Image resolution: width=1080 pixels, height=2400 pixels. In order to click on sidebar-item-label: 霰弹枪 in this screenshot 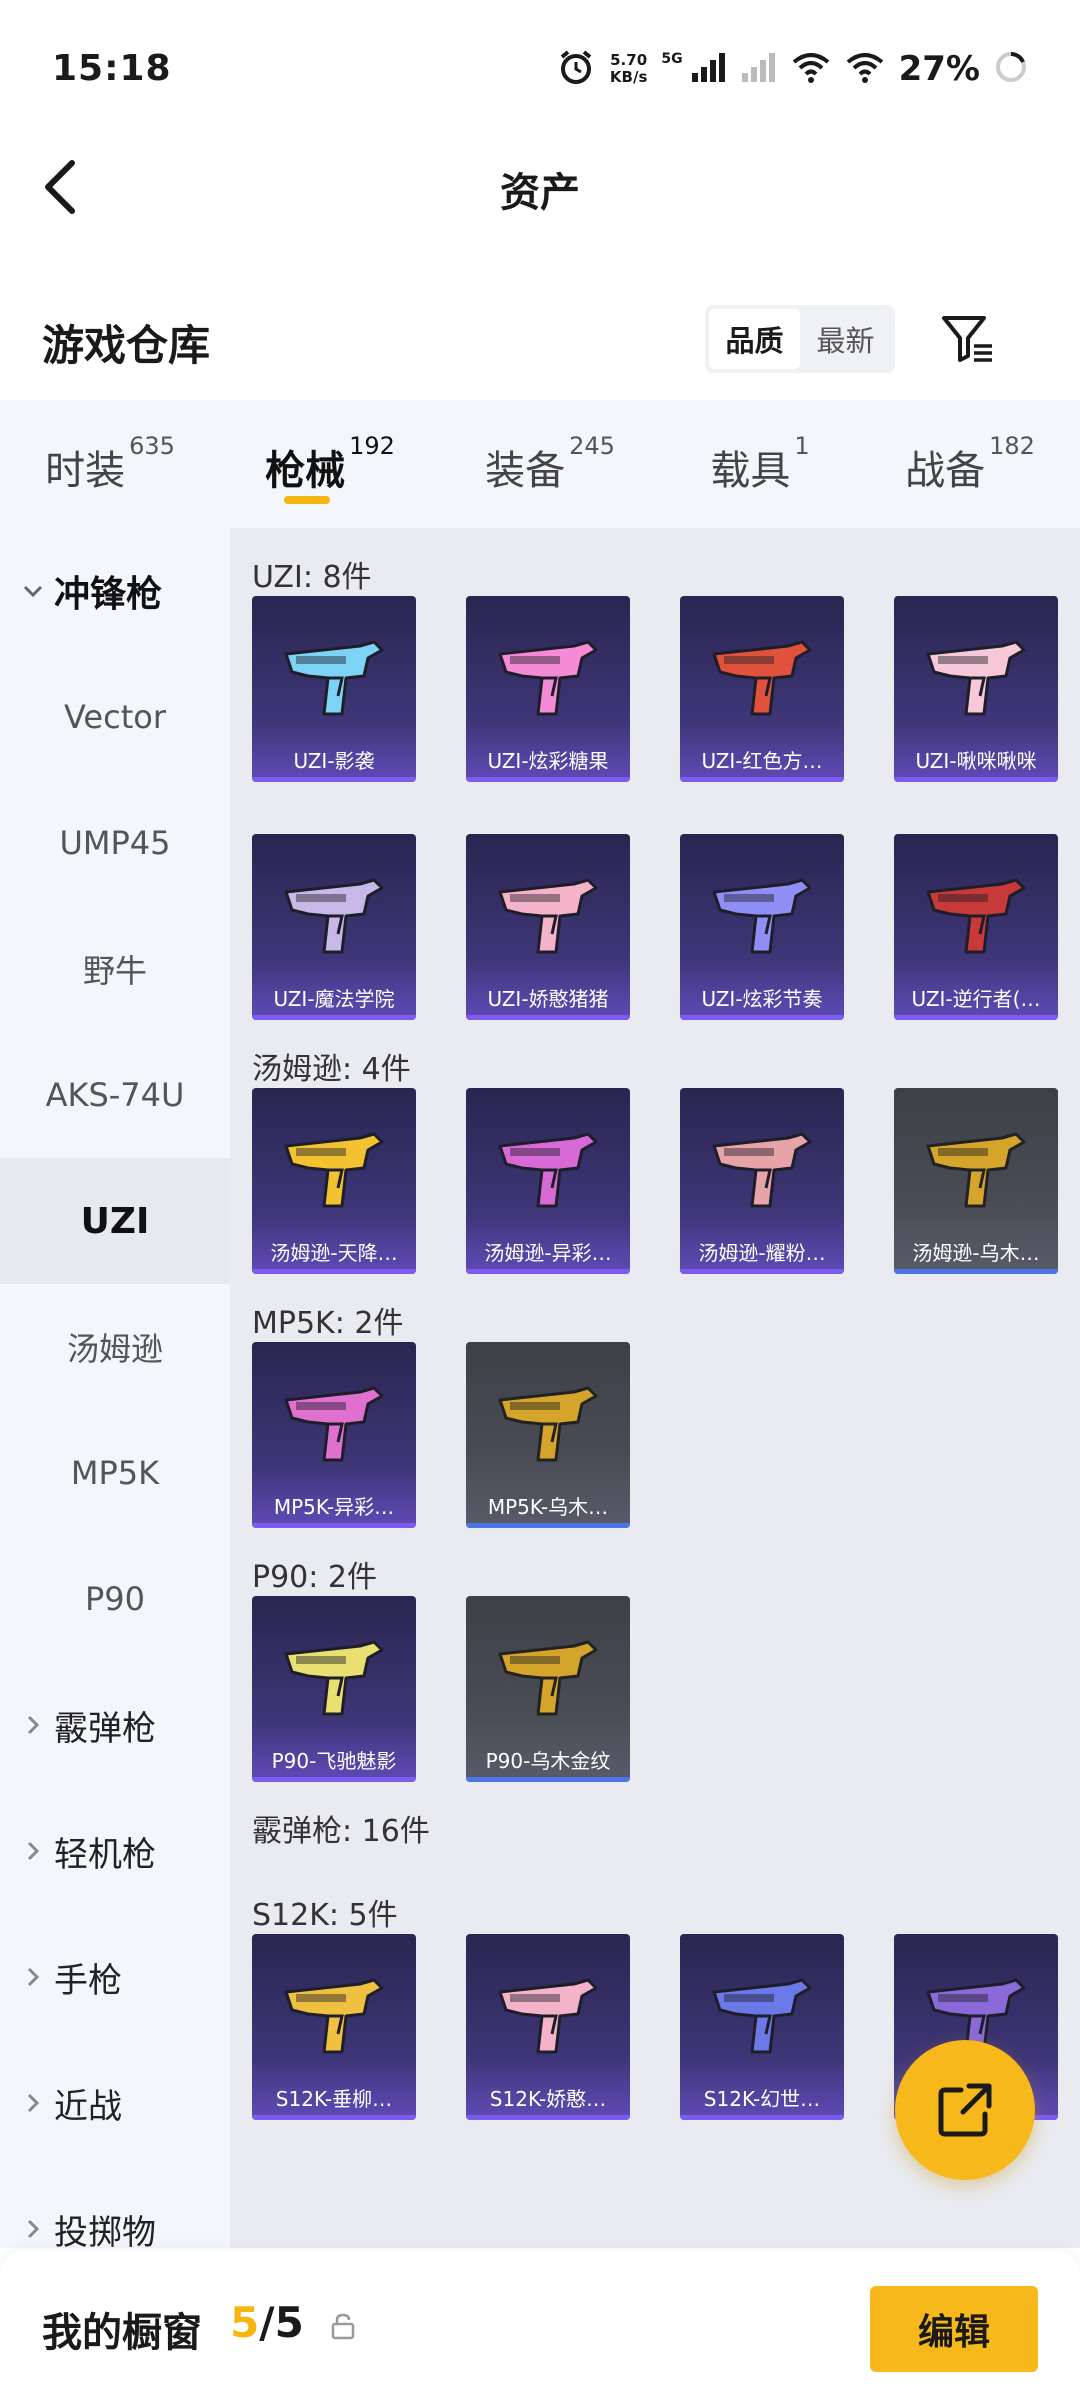, I will do `click(105, 1728)`.